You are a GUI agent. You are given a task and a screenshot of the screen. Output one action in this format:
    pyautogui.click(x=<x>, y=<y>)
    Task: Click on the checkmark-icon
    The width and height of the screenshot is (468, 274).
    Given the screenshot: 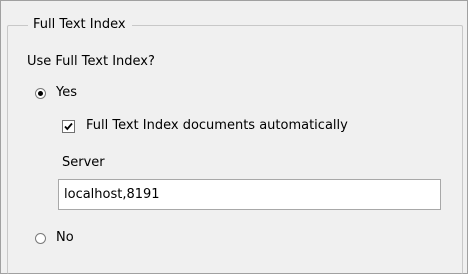 What is the action you would take?
    pyautogui.click(x=68, y=126)
    